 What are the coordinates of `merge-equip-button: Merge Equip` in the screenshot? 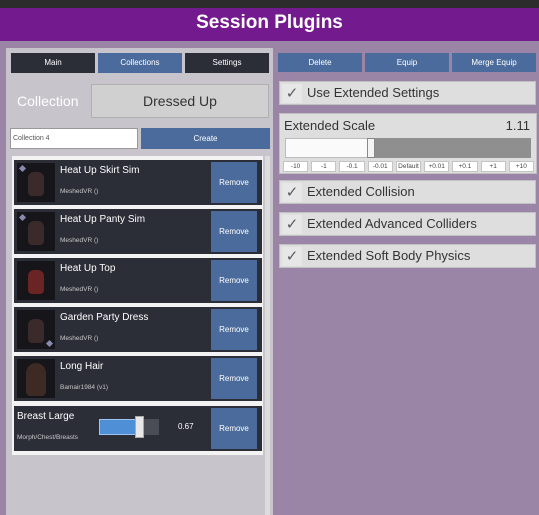 It's located at (494, 62).